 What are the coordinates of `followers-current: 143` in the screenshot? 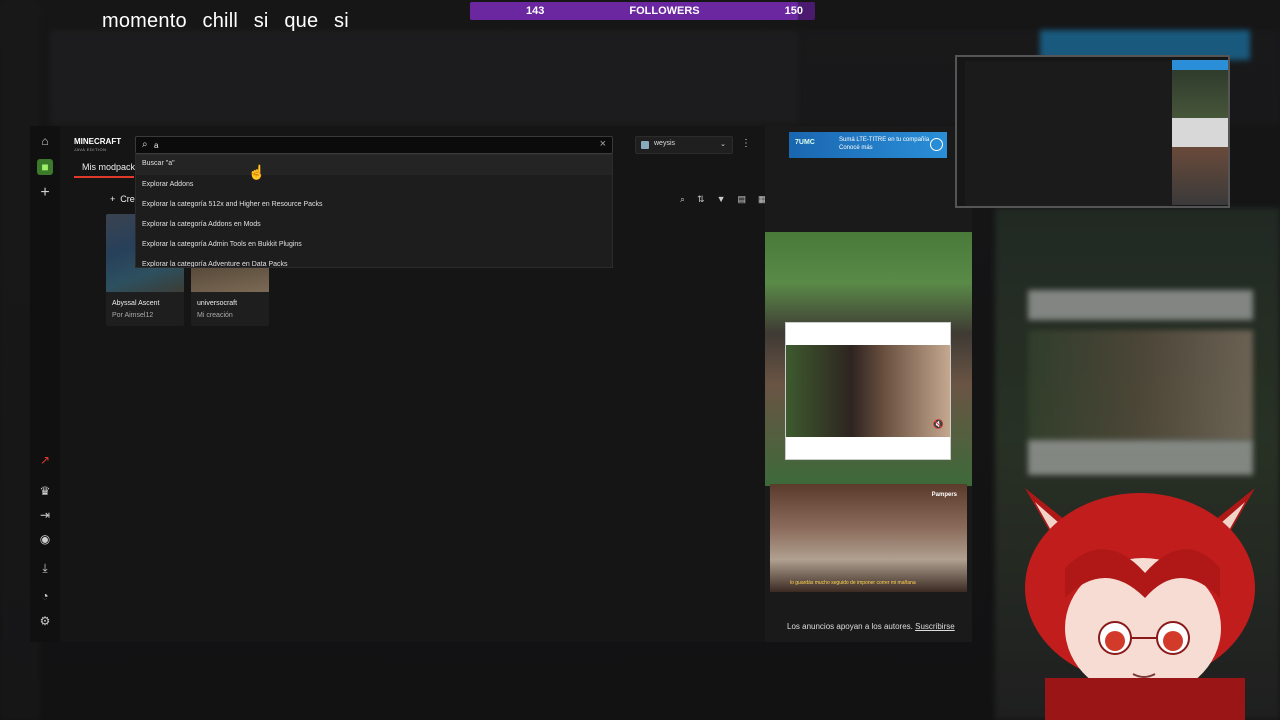 It's located at (535, 11).